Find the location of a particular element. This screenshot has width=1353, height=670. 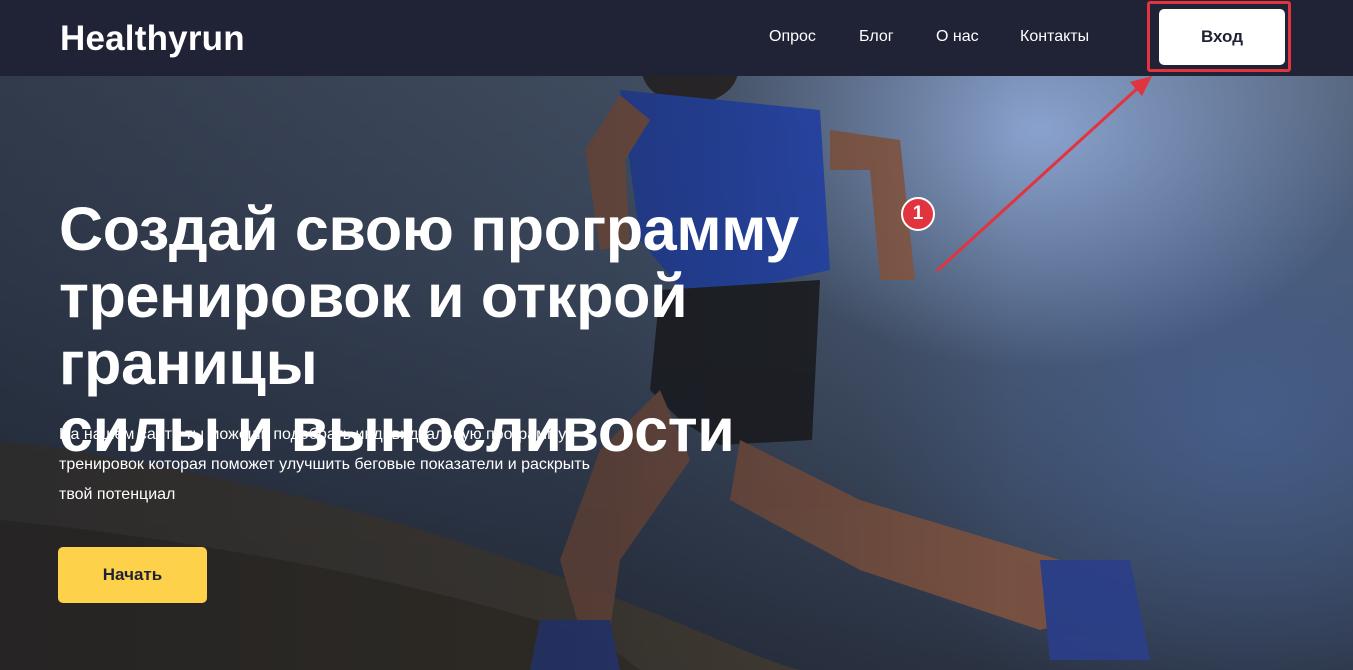

login-button: Вход is located at coordinates (1222, 37).